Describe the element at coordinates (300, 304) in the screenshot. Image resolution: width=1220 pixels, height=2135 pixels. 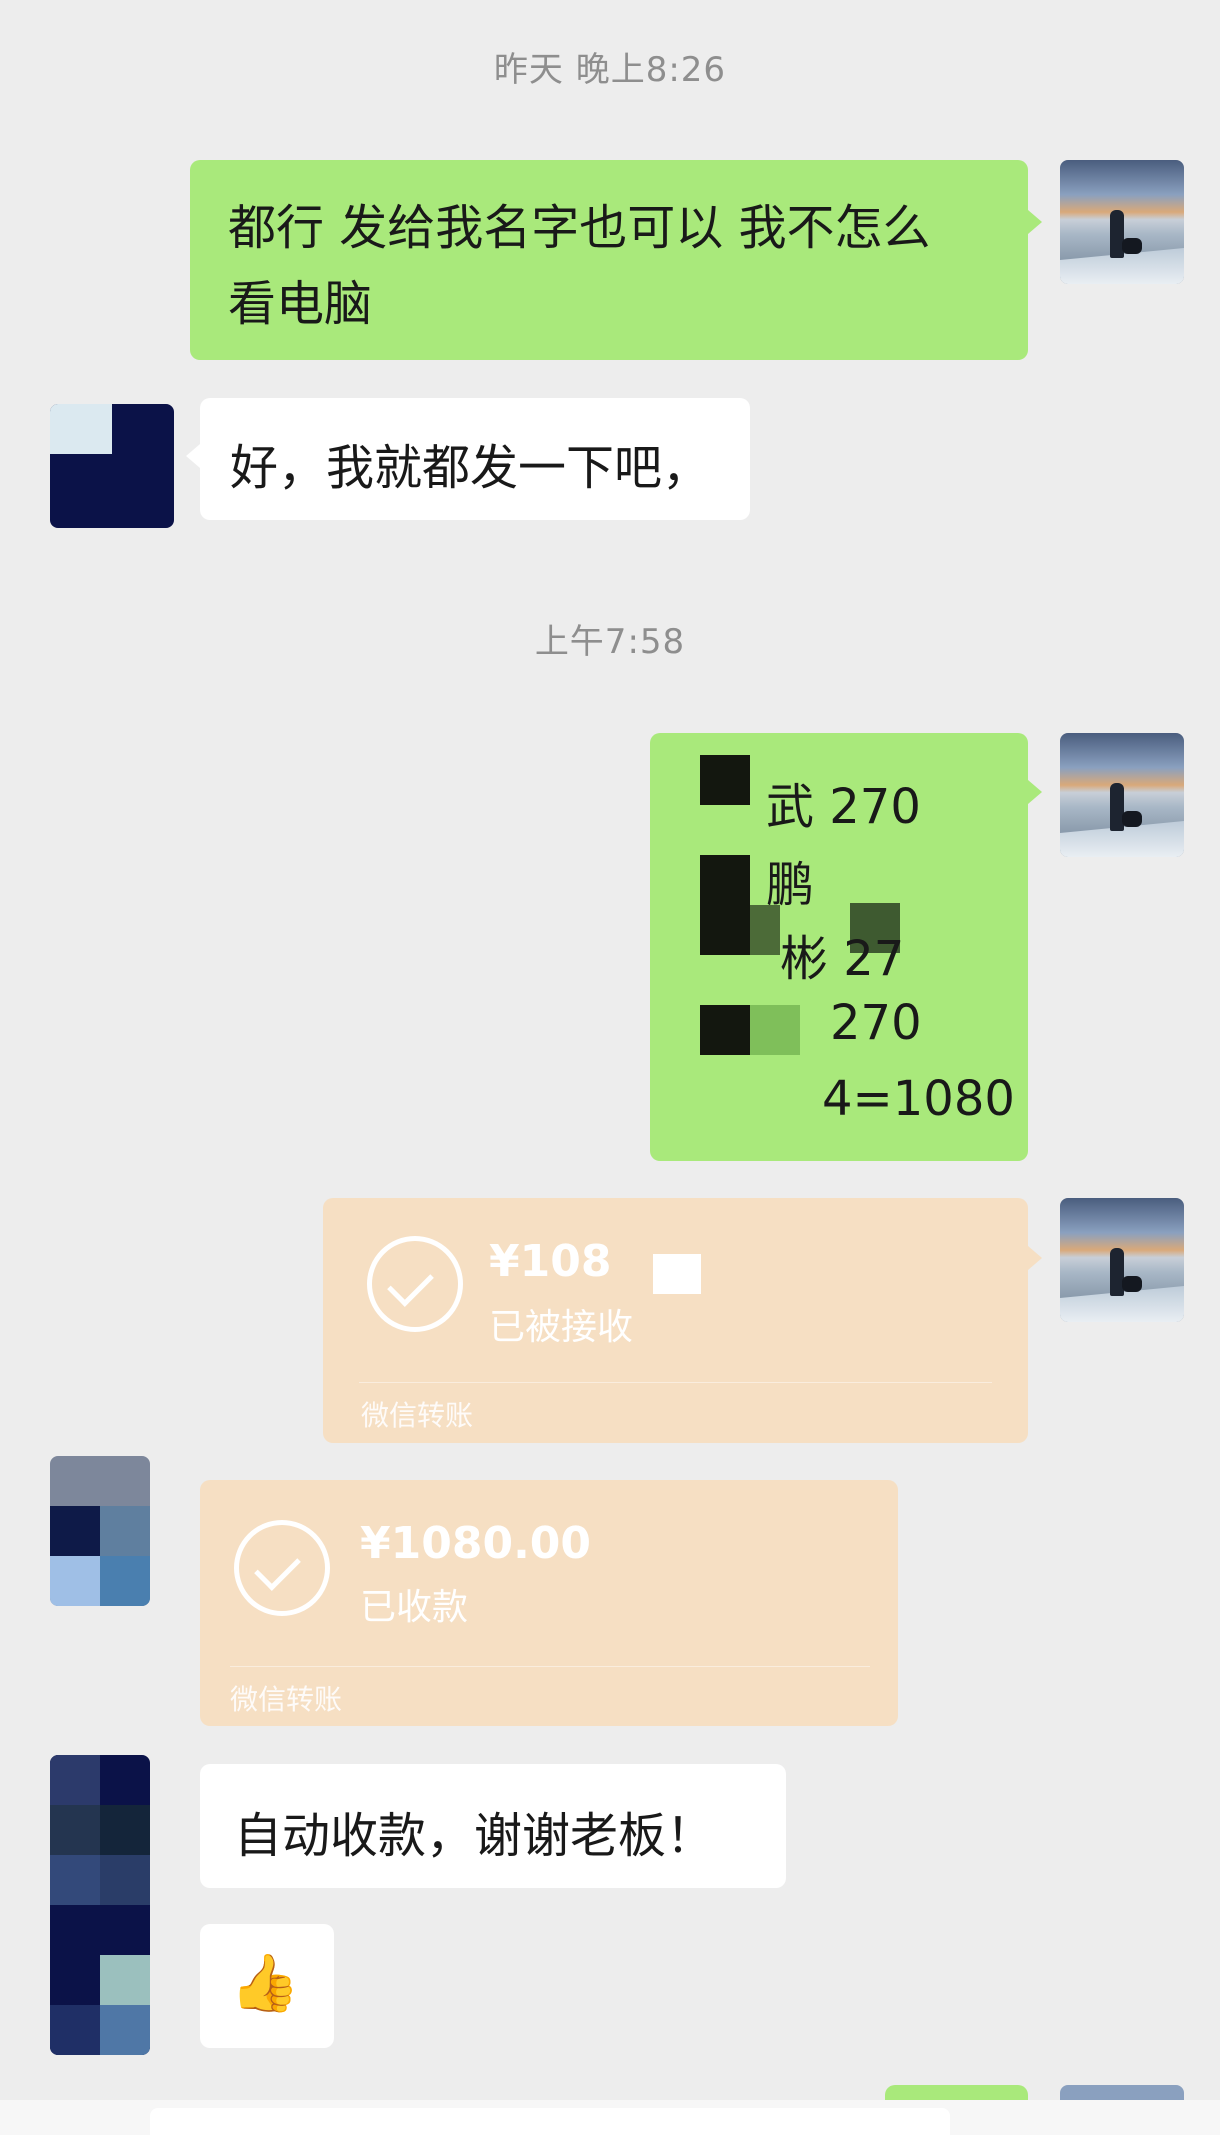
I see `message-text-line2: 看电脑` at that location.